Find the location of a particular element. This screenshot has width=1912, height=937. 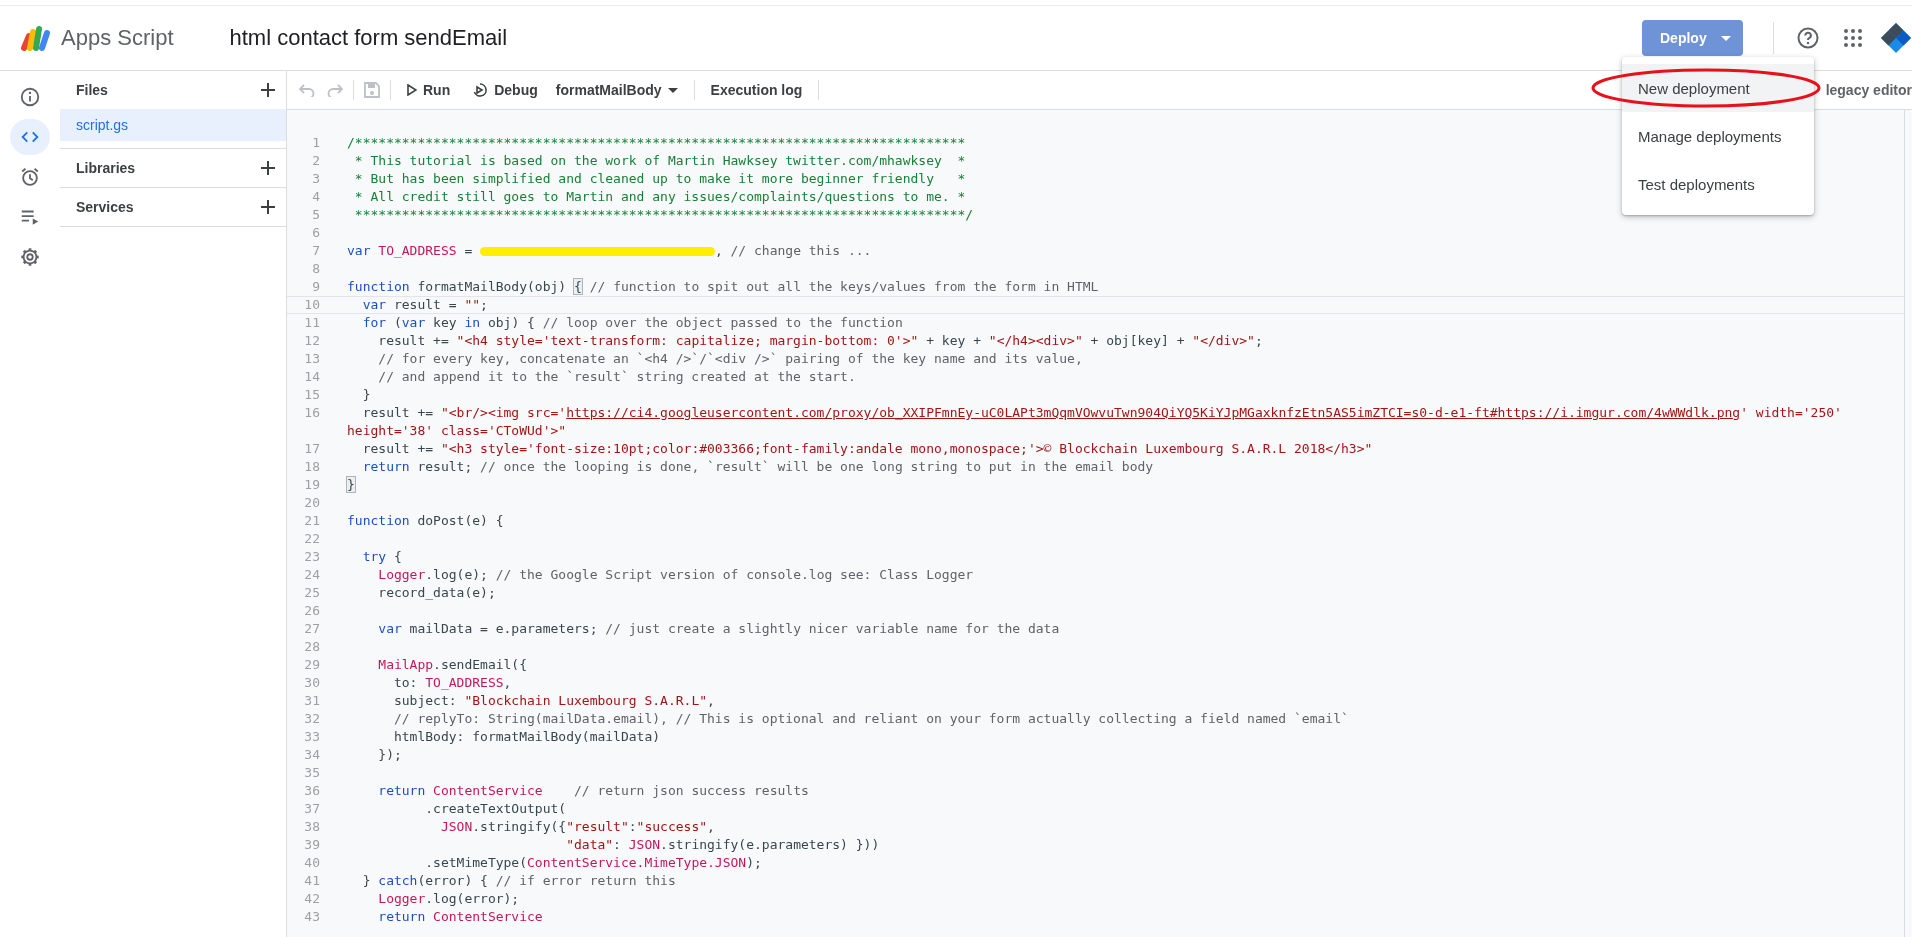

legacy-editor-link: legacy editor is located at coordinates (1868, 90).